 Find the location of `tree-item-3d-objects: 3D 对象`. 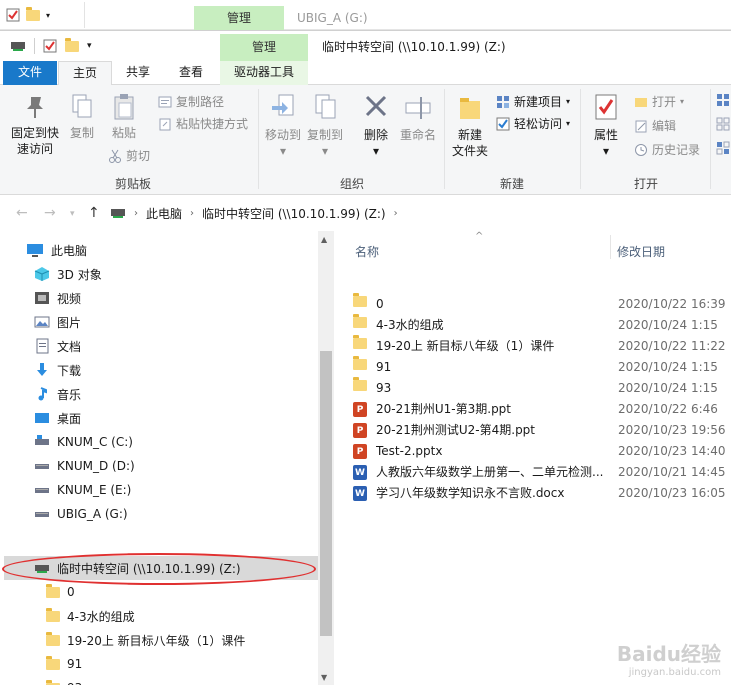

tree-item-3d-objects: 3D 对象 is located at coordinates (68, 274).